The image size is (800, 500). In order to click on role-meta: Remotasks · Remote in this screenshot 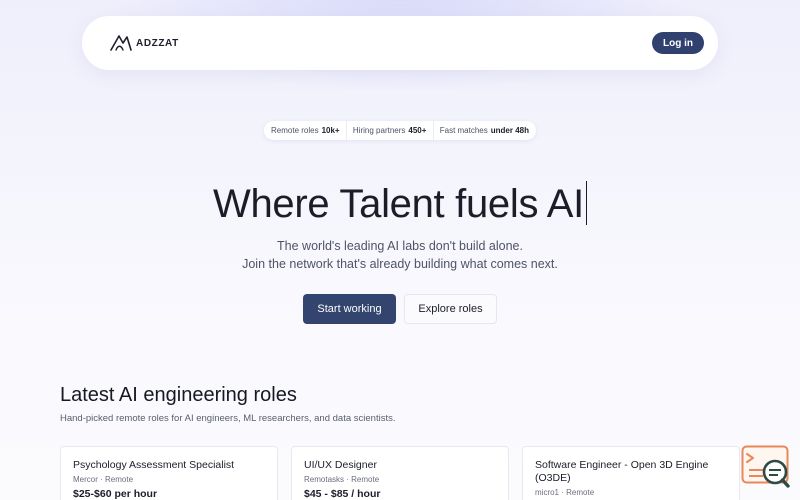, I will do `click(342, 479)`.